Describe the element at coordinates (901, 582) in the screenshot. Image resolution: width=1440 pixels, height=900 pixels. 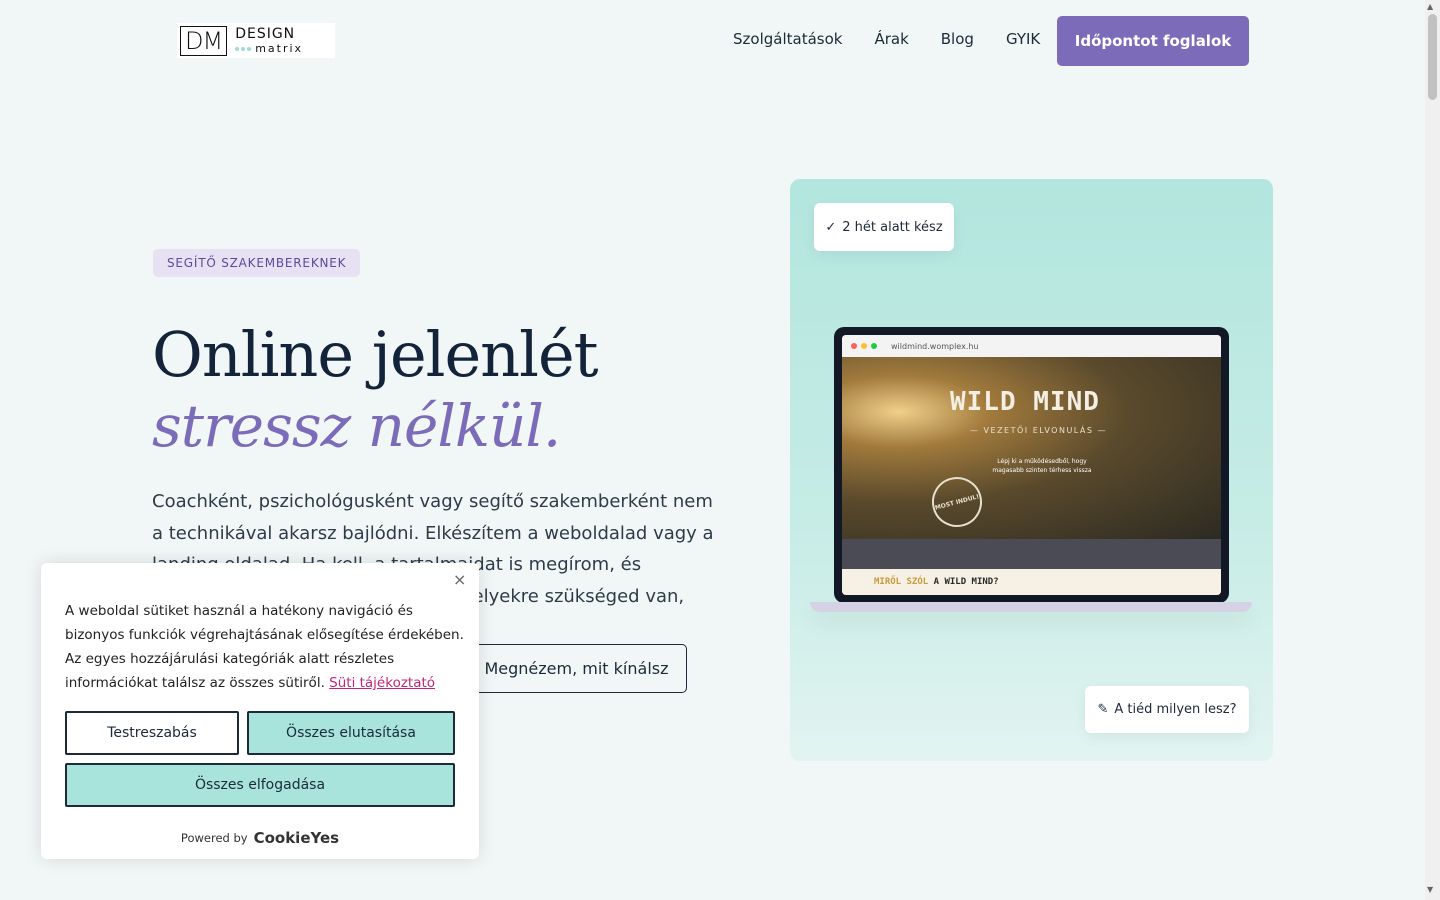
I see `mockup-bottom-text-a: MIRŐL SZÓL` at that location.